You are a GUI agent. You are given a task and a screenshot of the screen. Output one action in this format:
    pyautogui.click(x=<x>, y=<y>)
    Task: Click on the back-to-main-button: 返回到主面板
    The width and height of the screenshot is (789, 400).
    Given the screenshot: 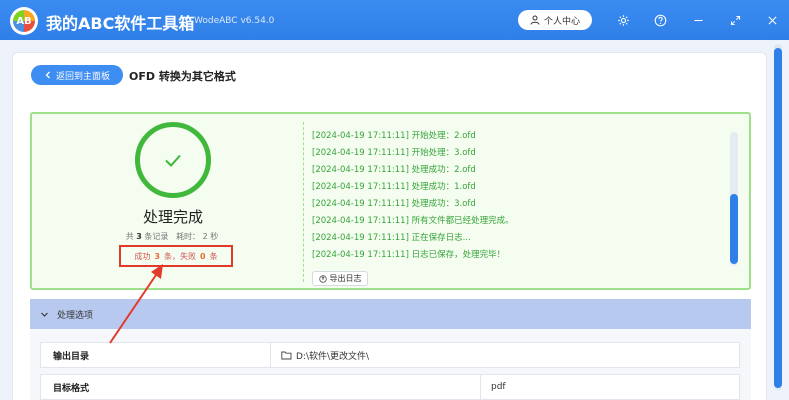 What is the action you would take?
    pyautogui.click(x=77, y=75)
    